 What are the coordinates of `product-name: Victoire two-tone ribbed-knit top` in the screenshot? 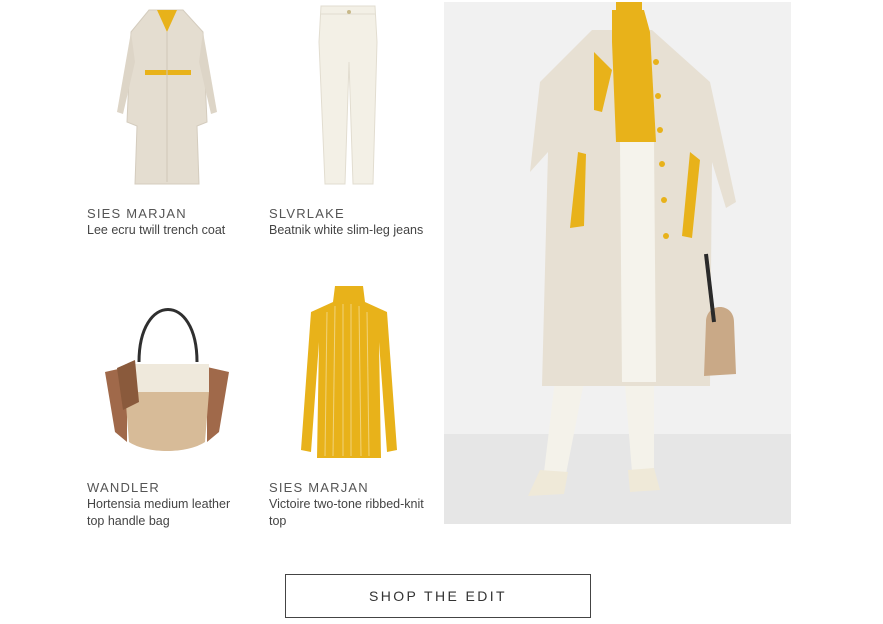 It's located at (349, 513).